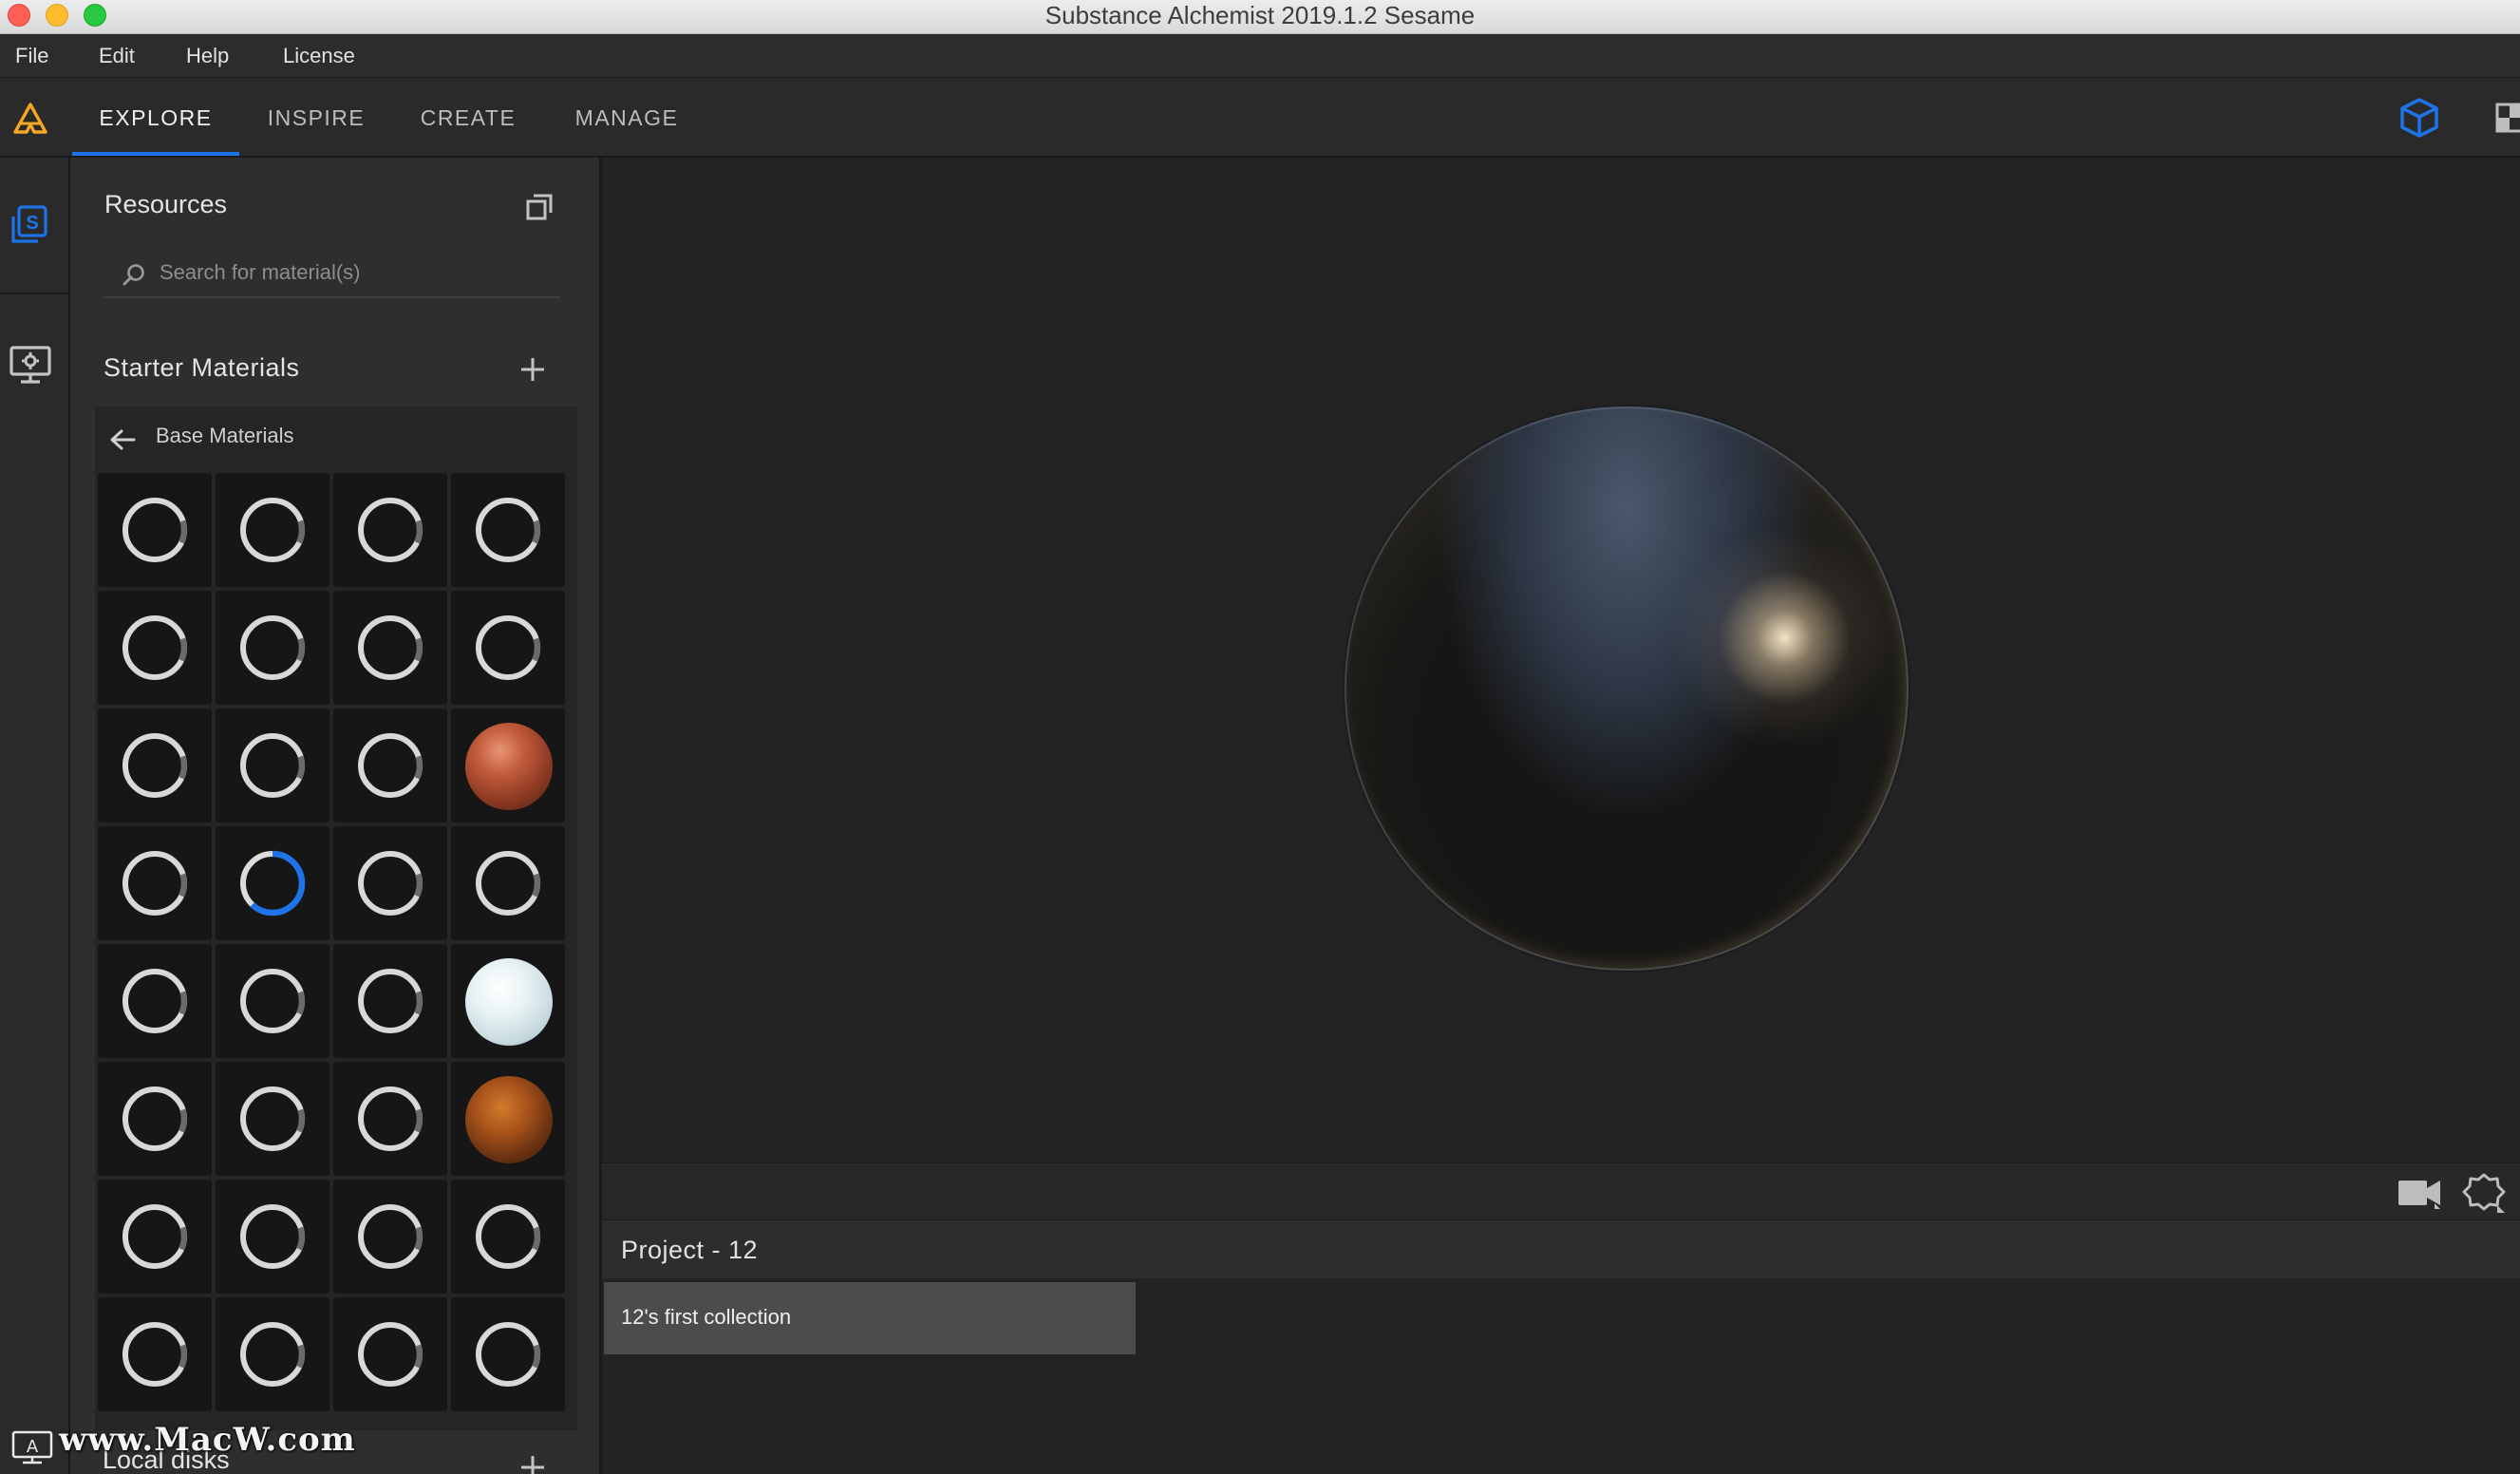 The height and width of the screenshot is (1474, 2520). I want to click on search-input, so click(354, 272).